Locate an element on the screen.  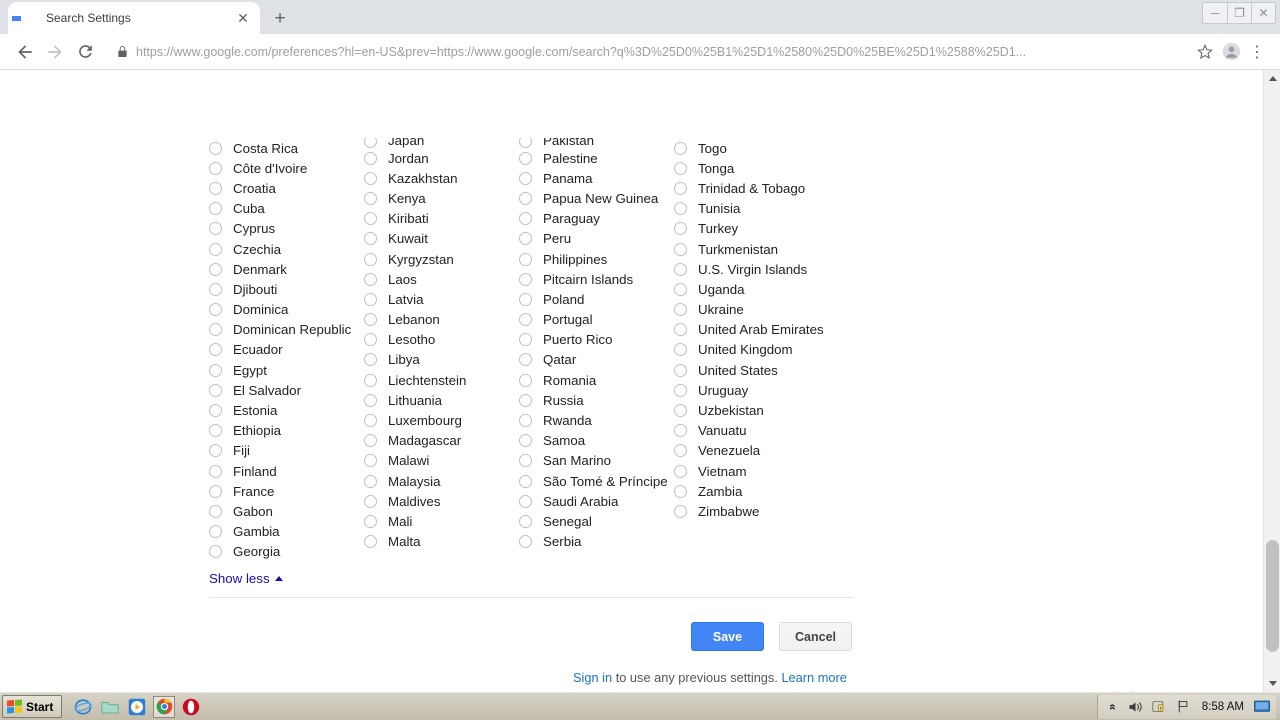
country-option: Liechtenstein is located at coordinates (441, 380).